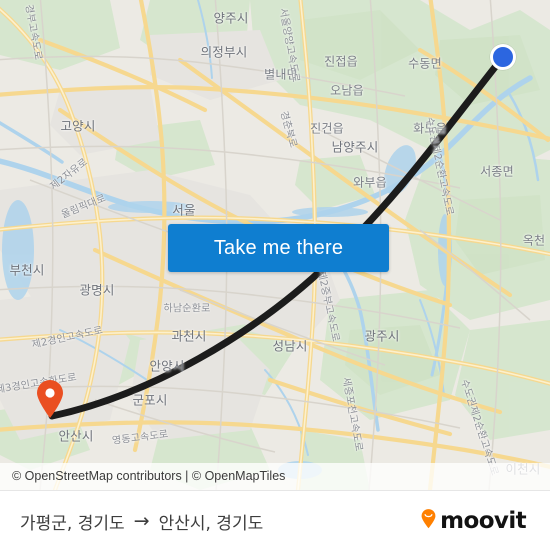 This screenshot has width=550, height=550. Describe the element at coordinates (503, 57) in the screenshot. I see `origin-circle-marker` at that location.